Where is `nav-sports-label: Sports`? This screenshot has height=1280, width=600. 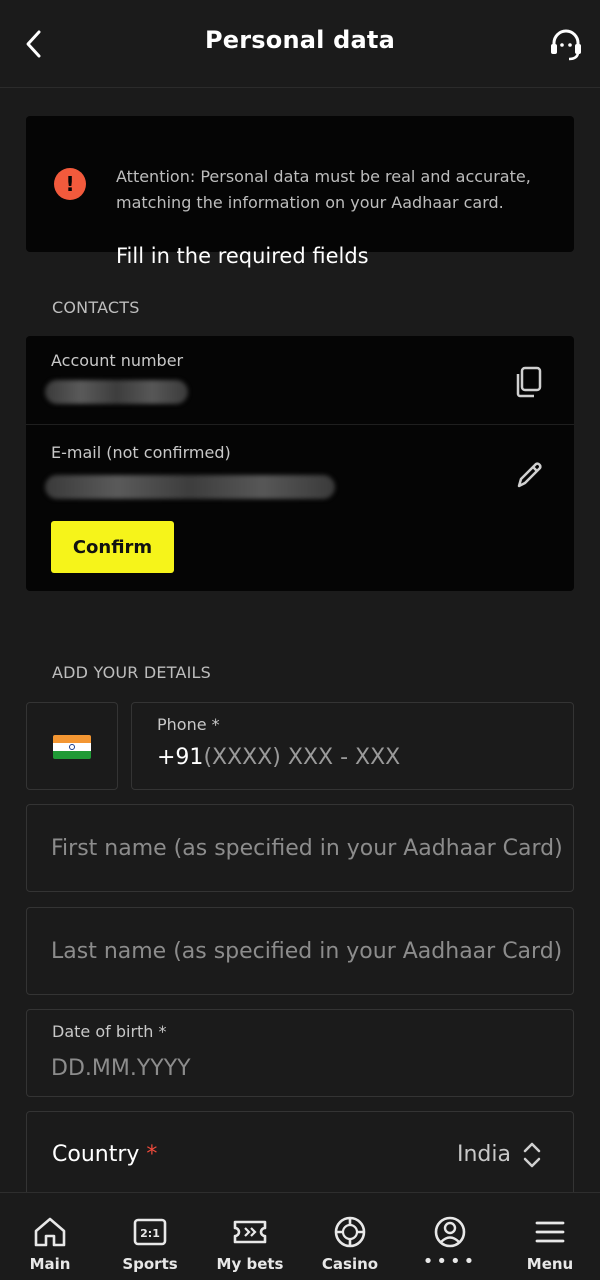
nav-sports-label: Sports is located at coordinates (150, 1264).